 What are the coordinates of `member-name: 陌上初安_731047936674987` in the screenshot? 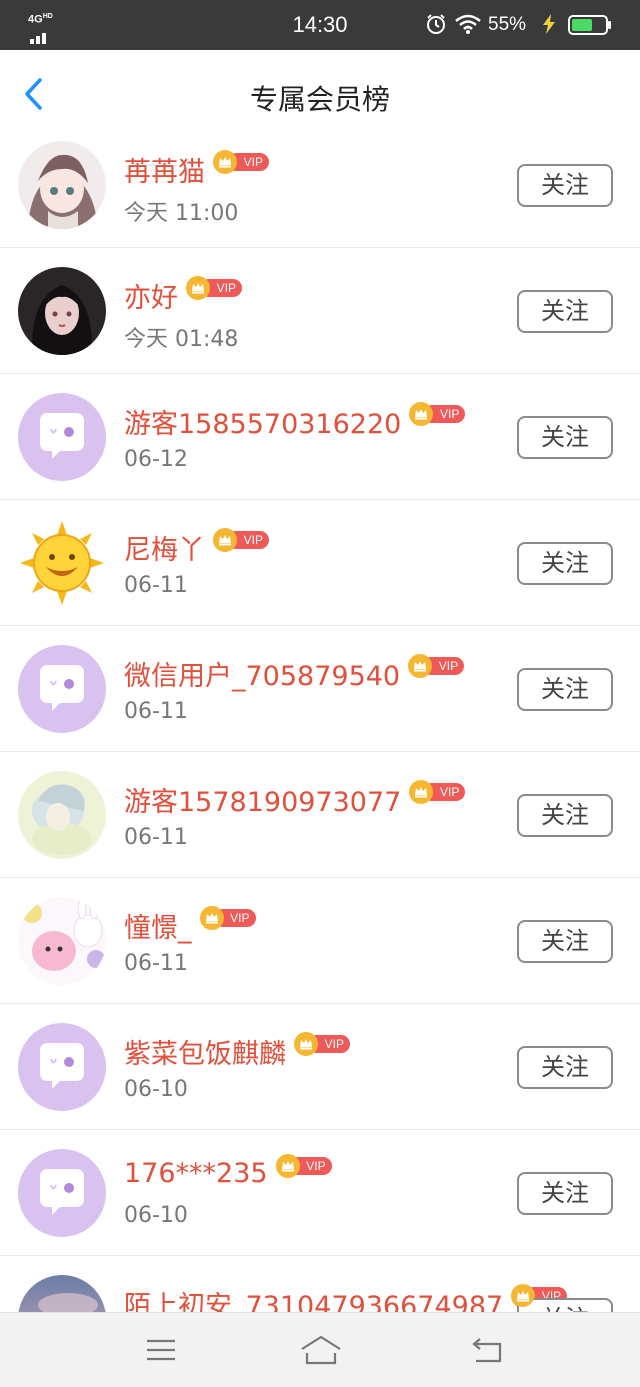 It's located at (313, 1301).